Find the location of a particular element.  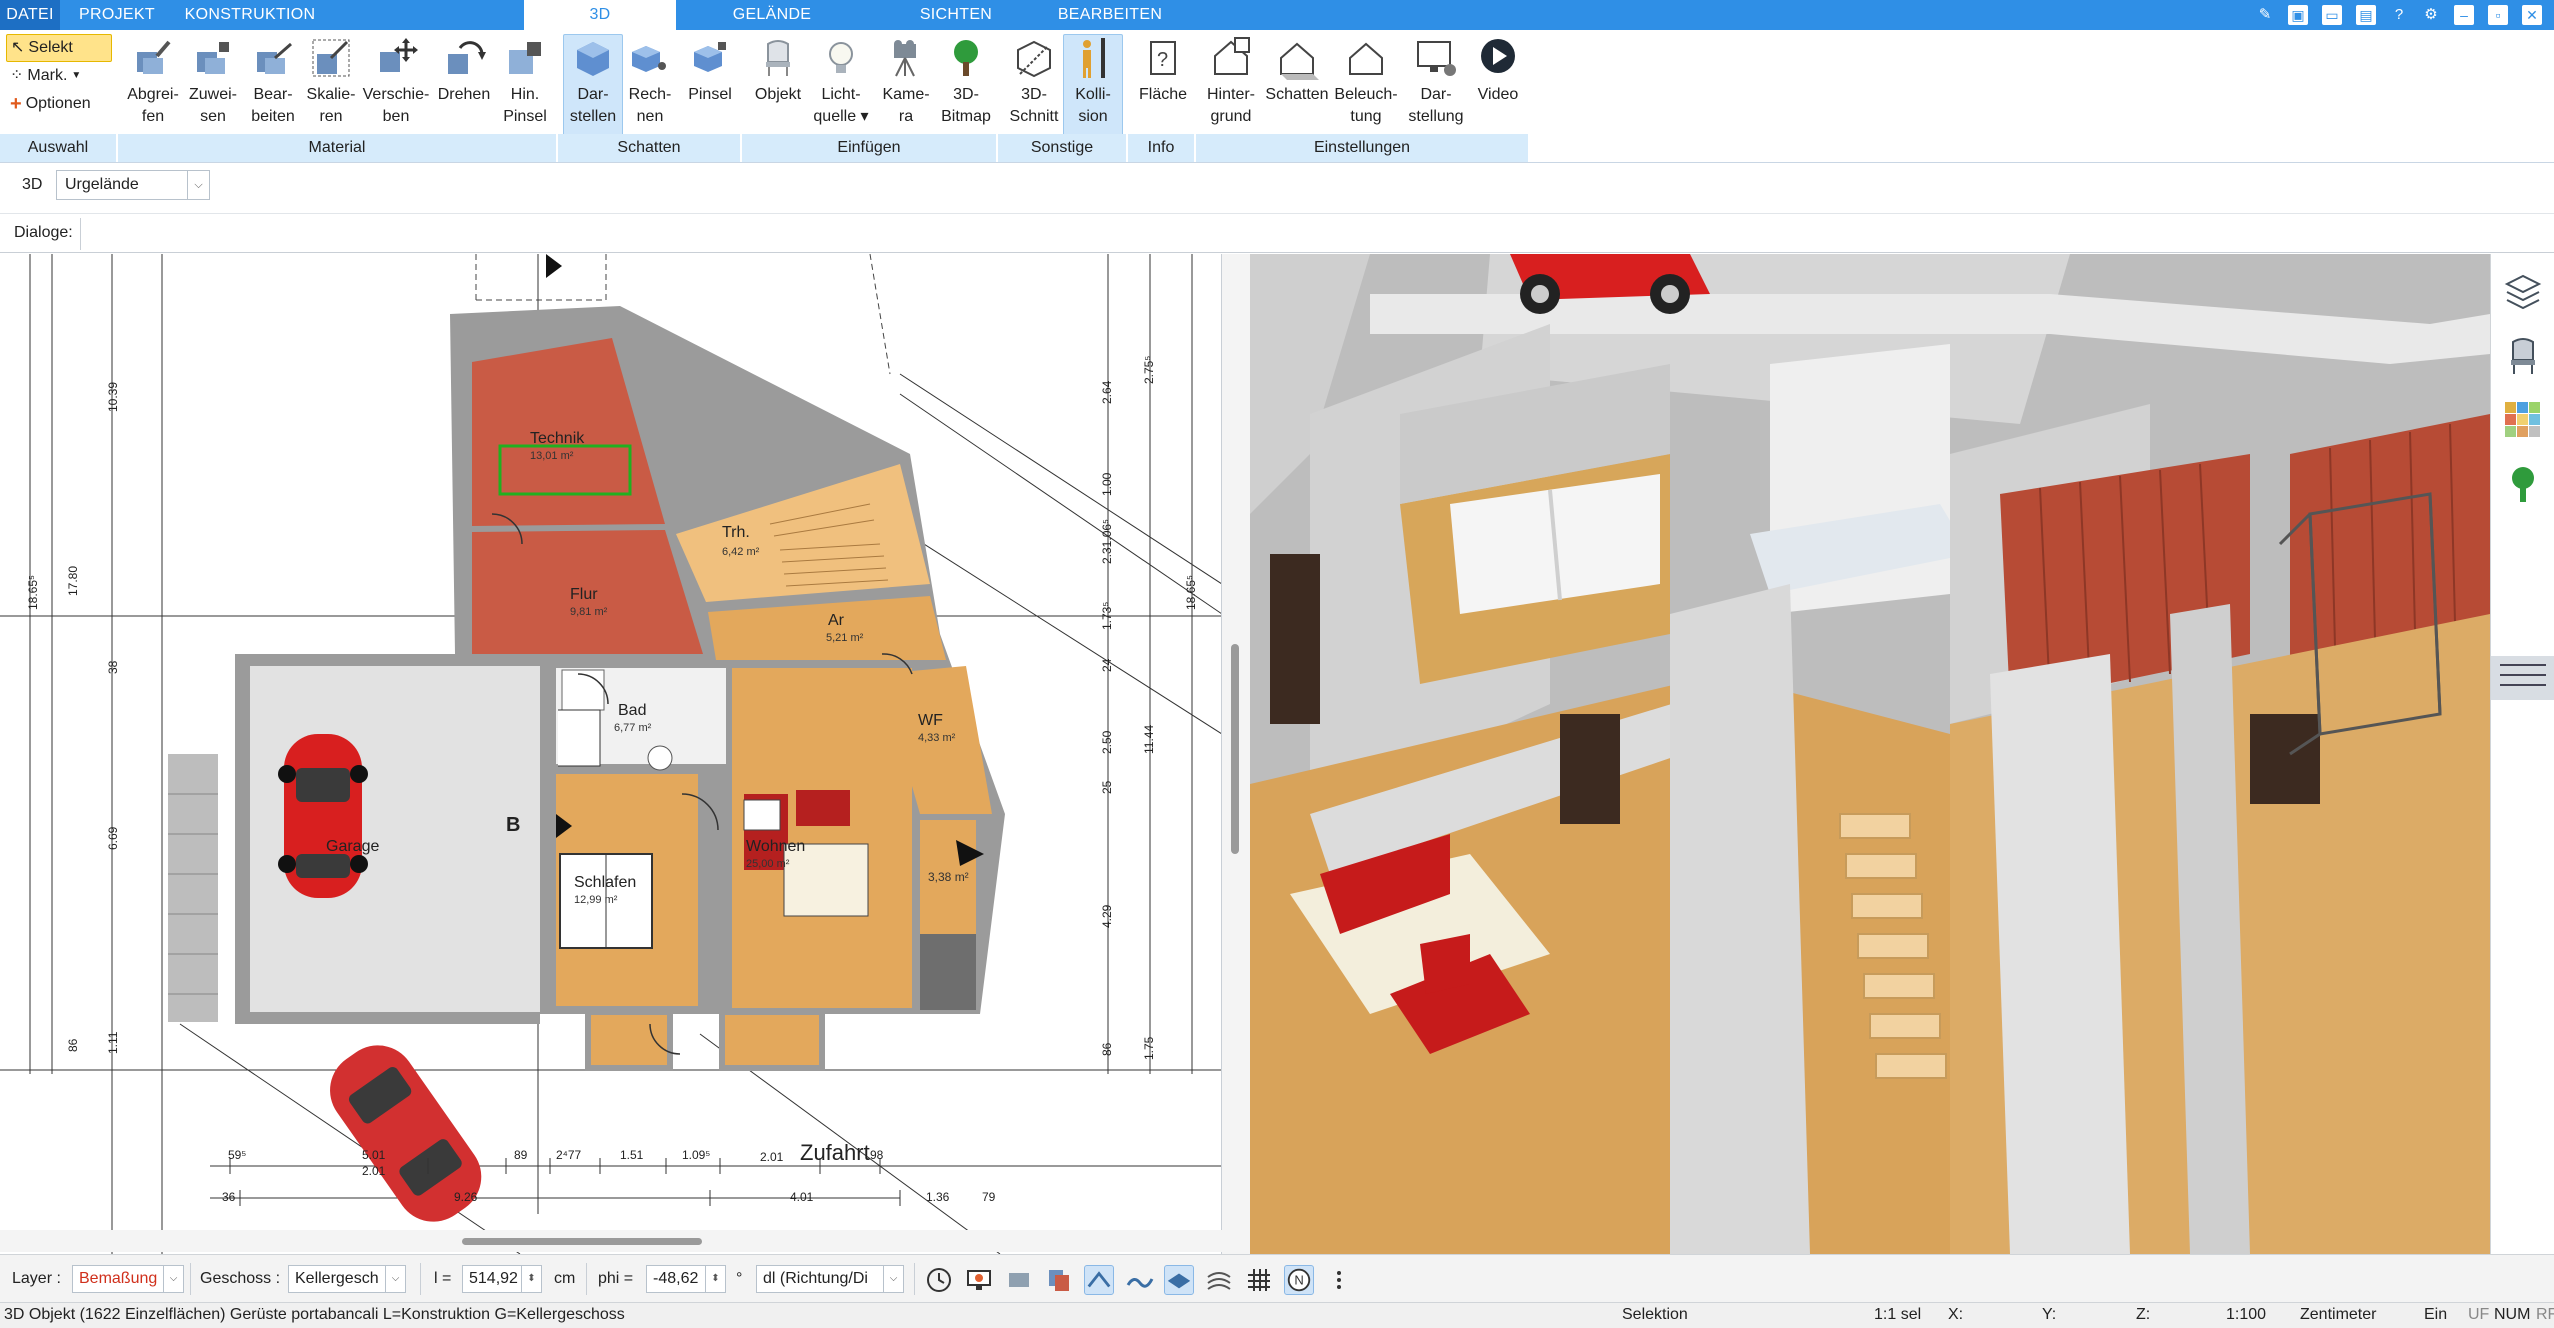

select-button: ↖ Selekt is located at coordinates (59, 48).